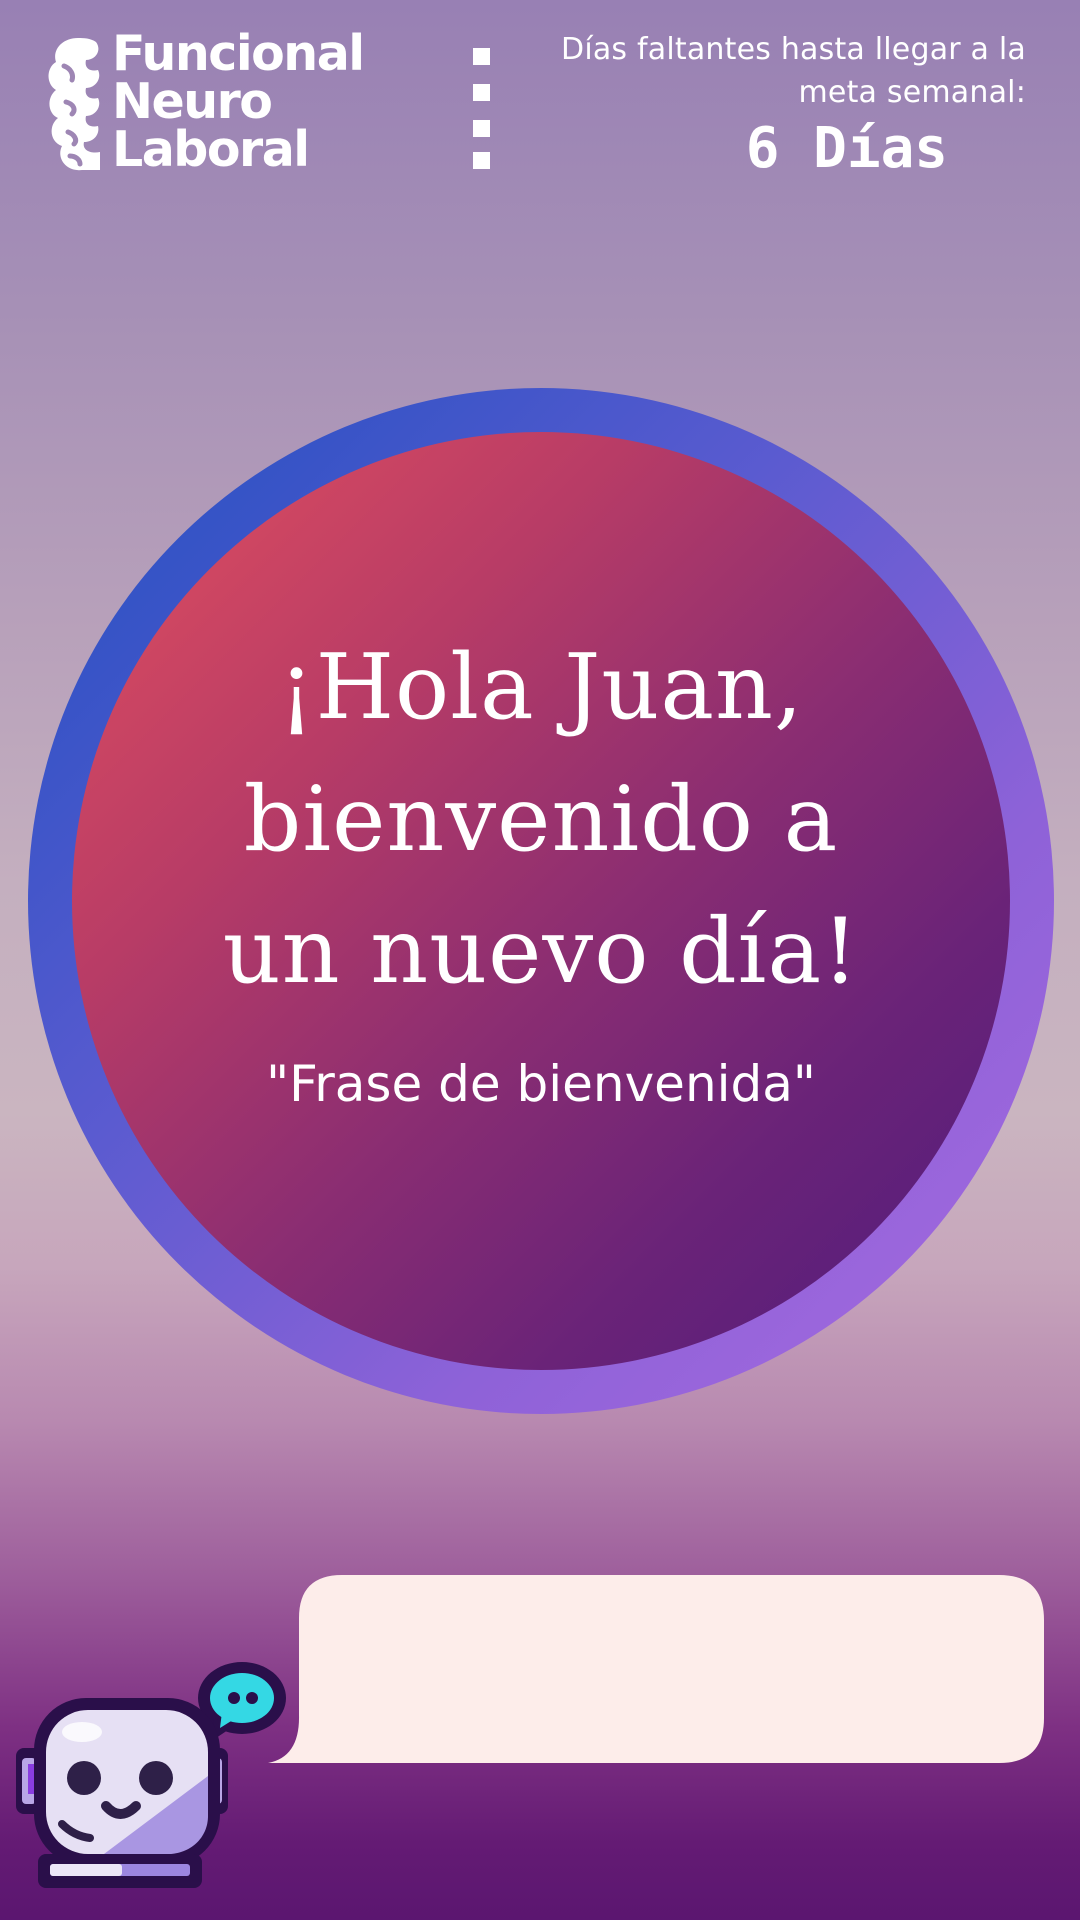 Image resolution: width=1080 pixels, height=1920 pixels. Describe the element at coordinates (192, 101) in the screenshot. I see `logo-line-2: Neuro` at that location.